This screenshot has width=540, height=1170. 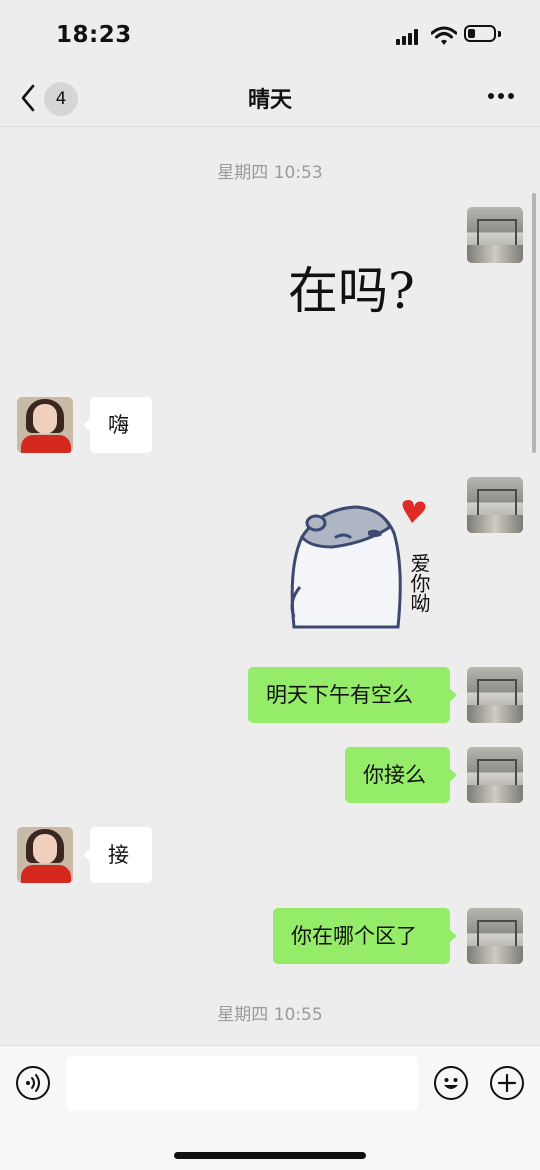 What do you see at coordinates (401, 775) in the screenshot?
I see `message-bubble: 你接么` at bounding box center [401, 775].